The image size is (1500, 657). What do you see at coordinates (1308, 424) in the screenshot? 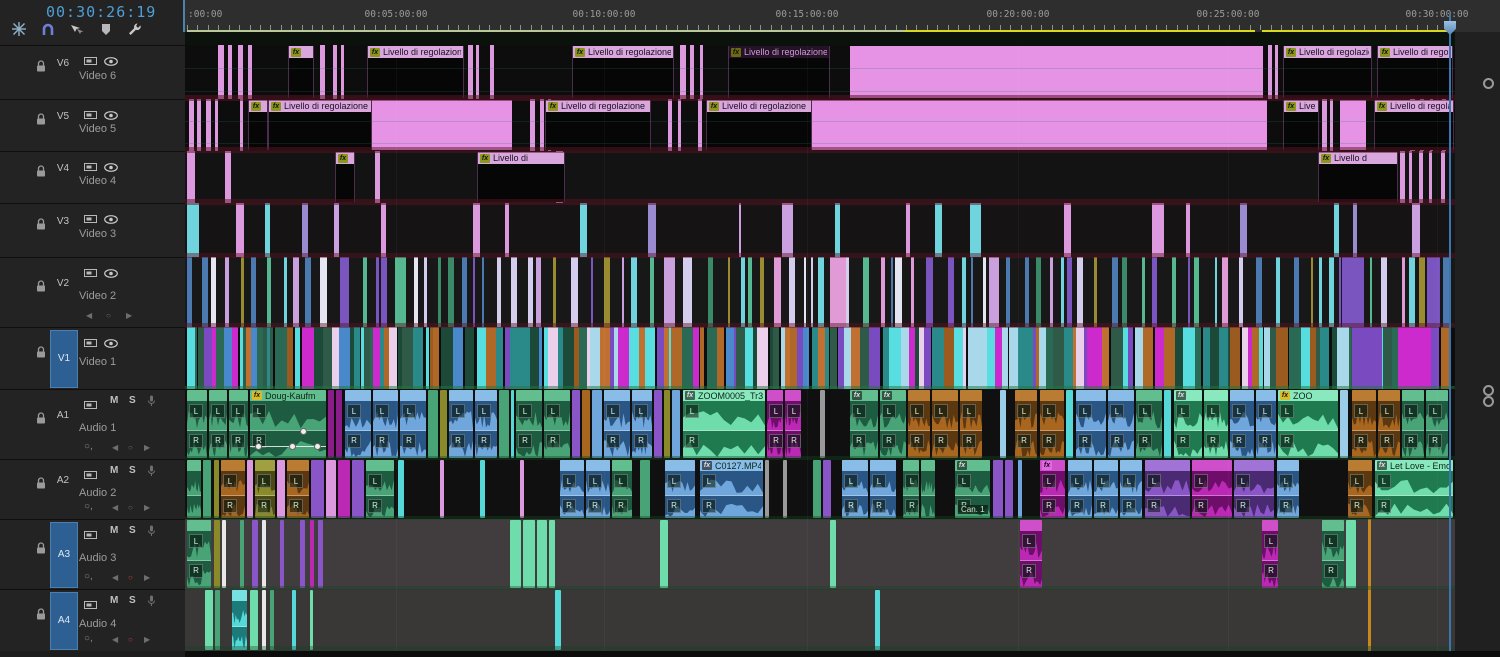
I see `audio-clip: fx ZOO L R` at bounding box center [1308, 424].